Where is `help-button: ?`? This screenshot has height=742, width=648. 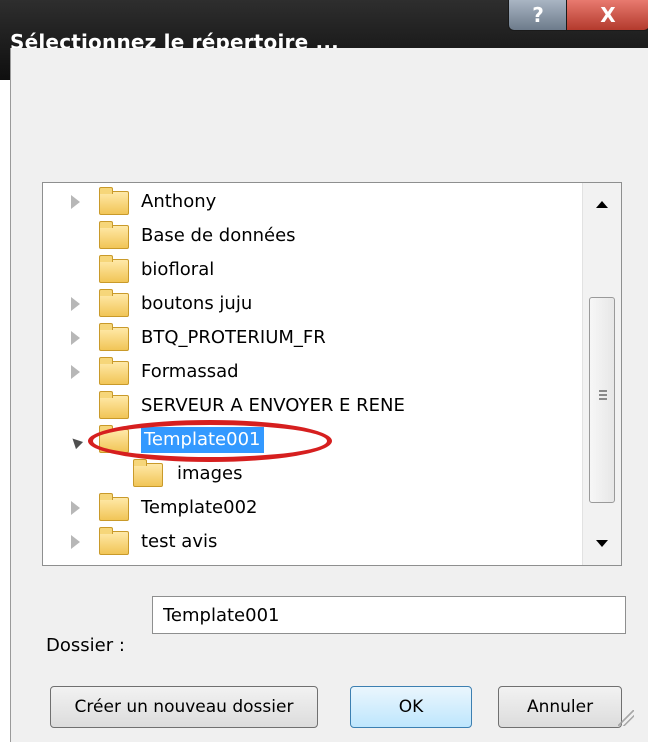 help-button: ? is located at coordinates (537, 15).